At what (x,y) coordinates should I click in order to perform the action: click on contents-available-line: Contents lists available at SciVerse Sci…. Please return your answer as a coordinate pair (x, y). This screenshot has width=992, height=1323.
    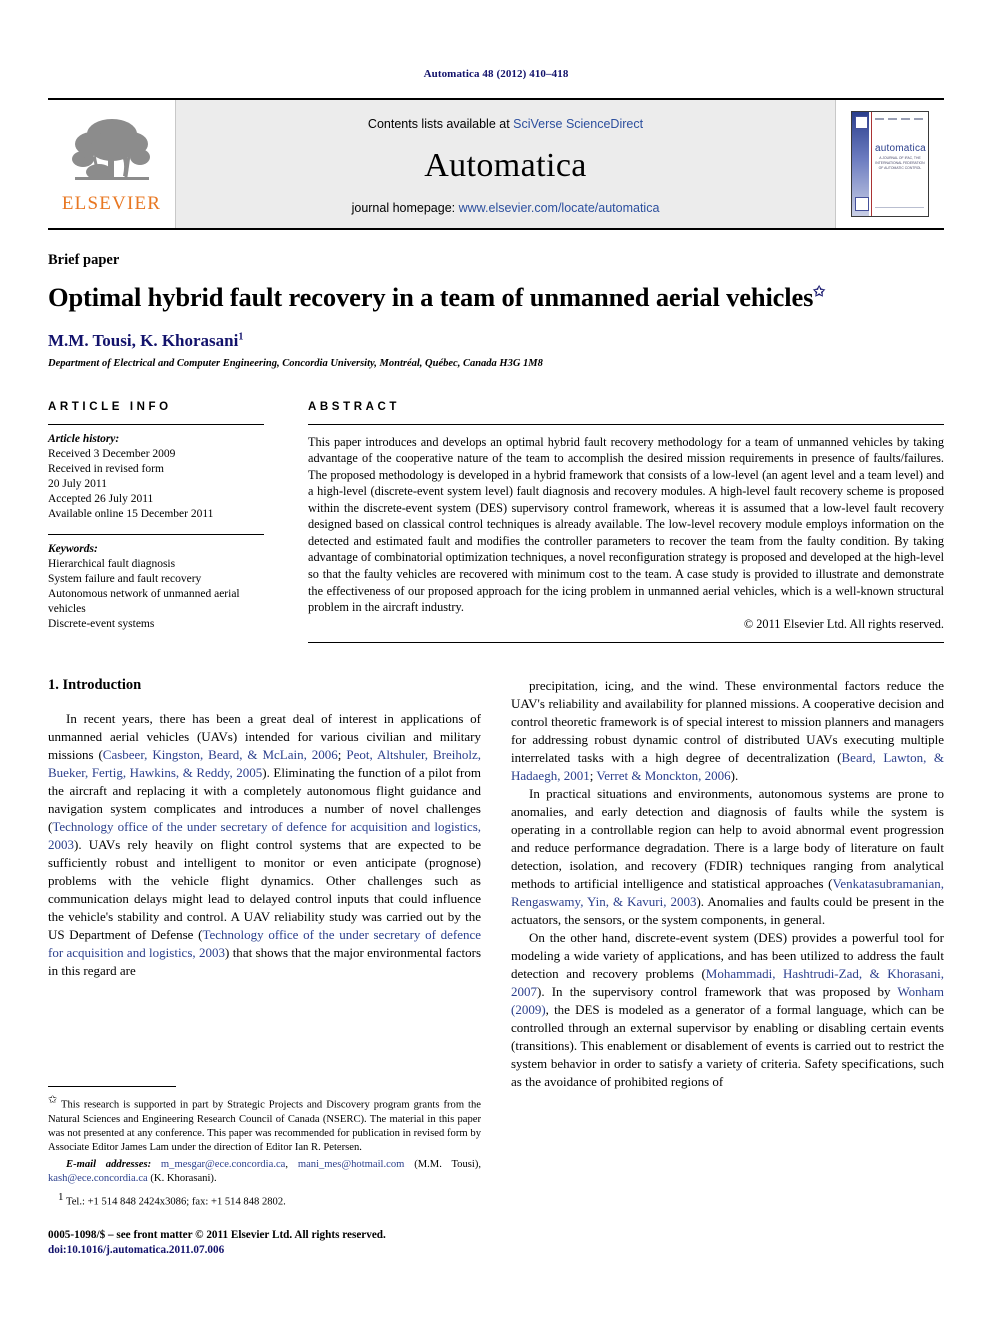
    Looking at the image, I should click on (505, 124).